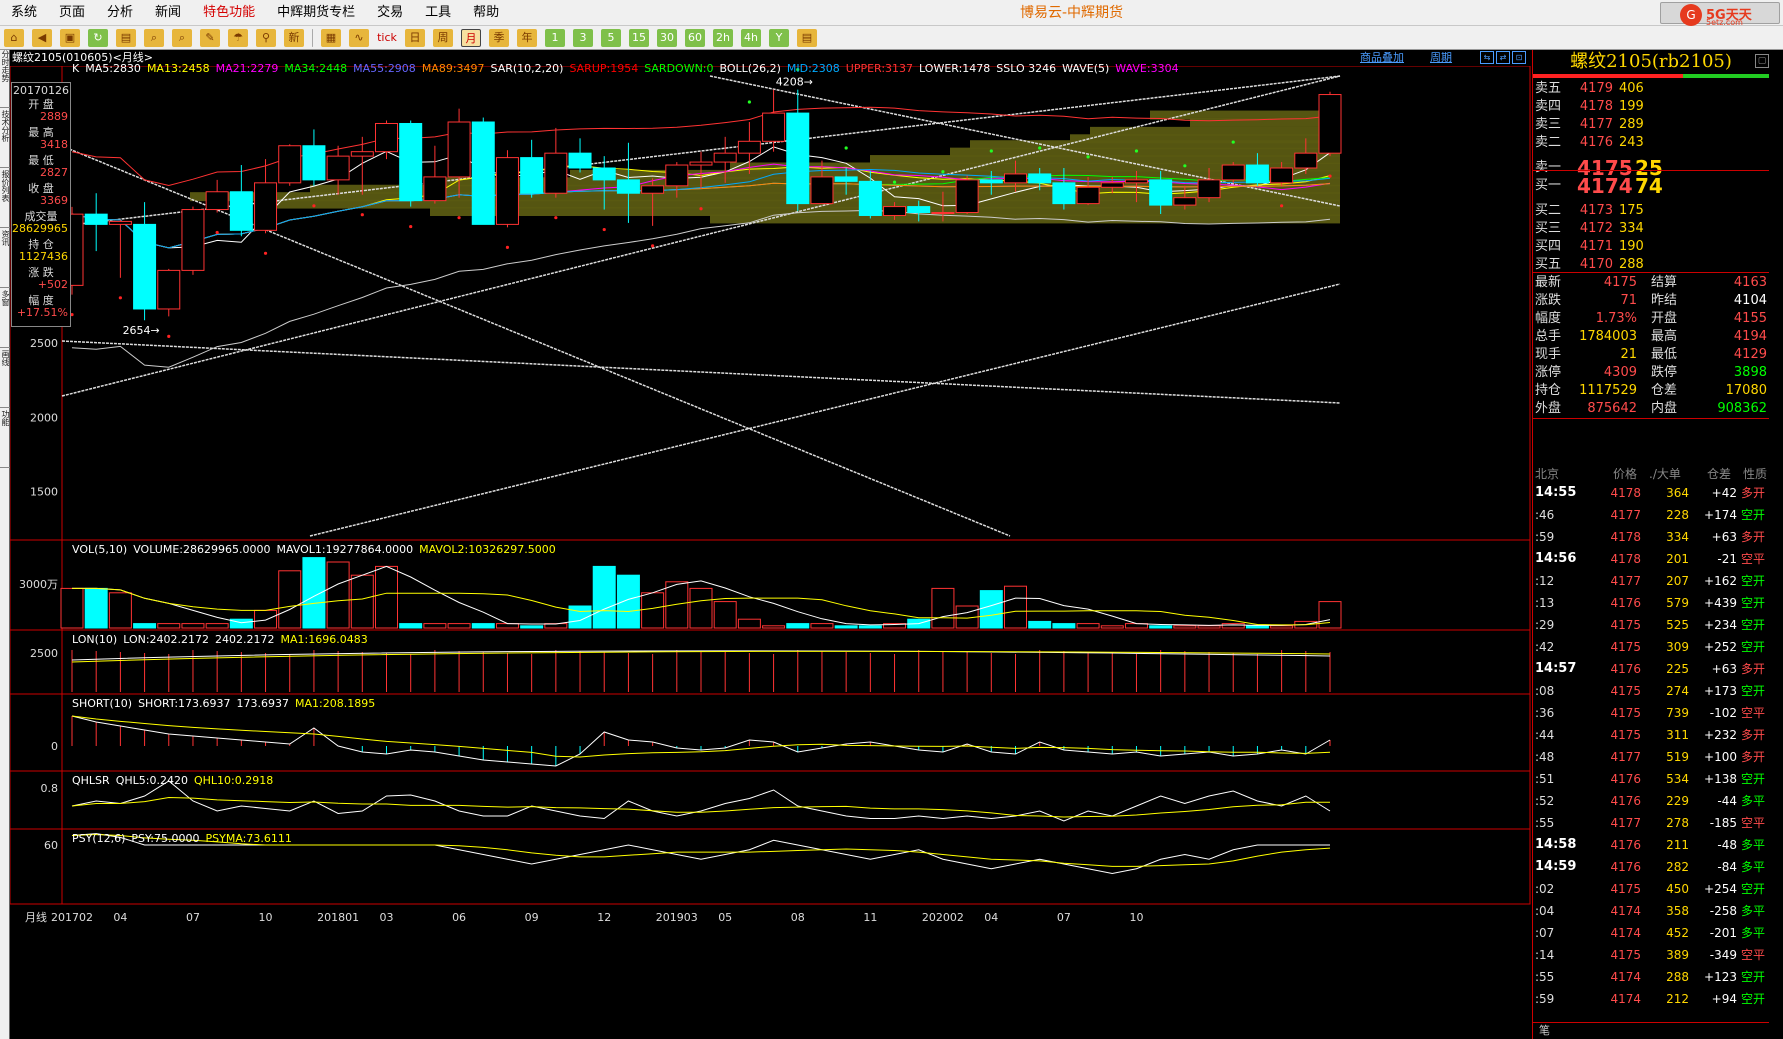 This screenshot has height=1039, width=1783. What do you see at coordinates (486, 13) in the screenshot?
I see `menu-item-8: 帮助` at bounding box center [486, 13].